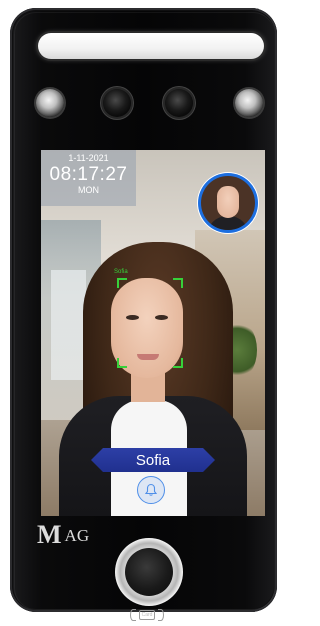 The image size is (320, 626). I want to click on thumbnail-face, so click(228, 202).